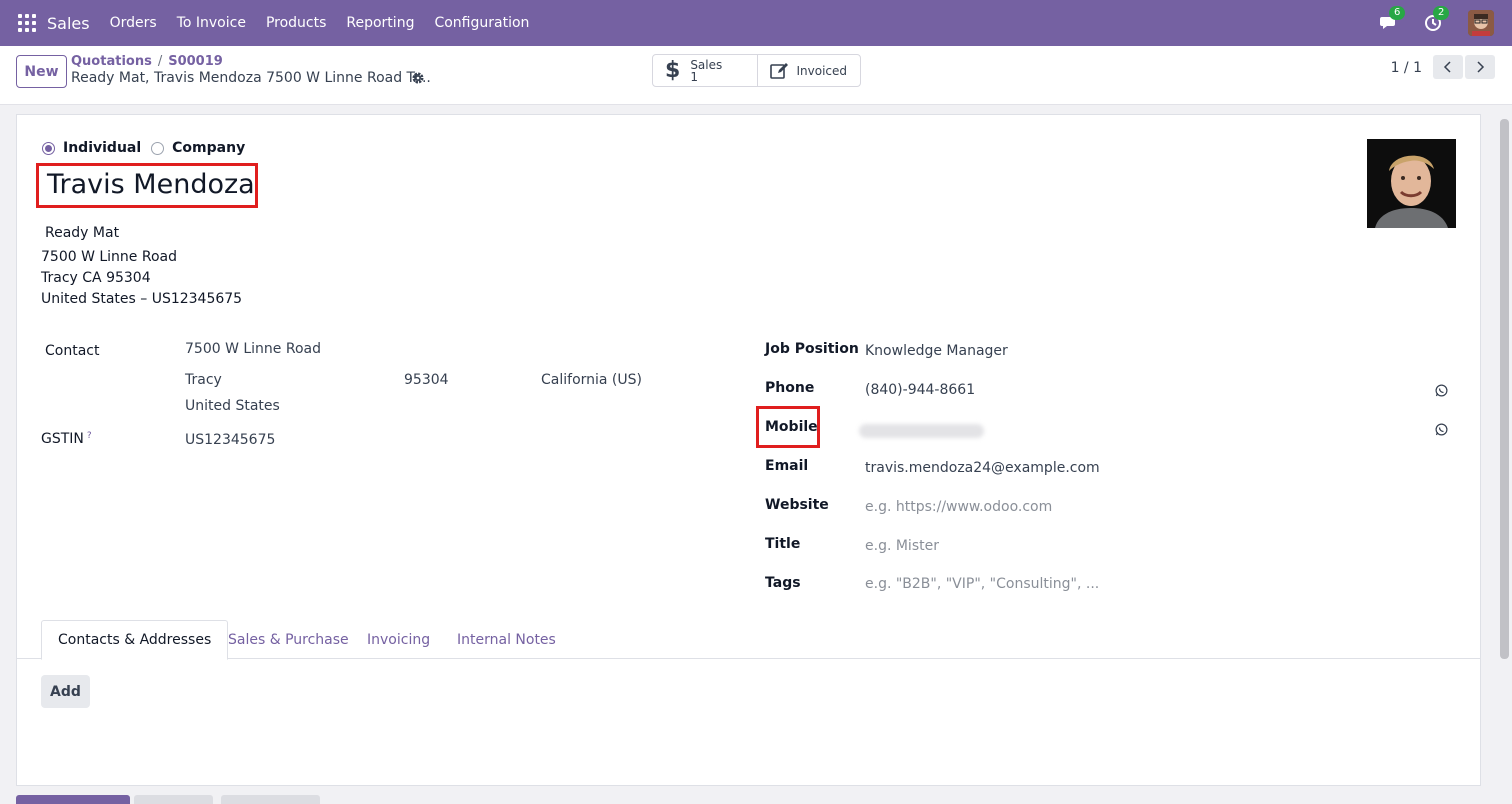  What do you see at coordinates (158, 148) in the screenshot?
I see `radio-company` at bounding box center [158, 148].